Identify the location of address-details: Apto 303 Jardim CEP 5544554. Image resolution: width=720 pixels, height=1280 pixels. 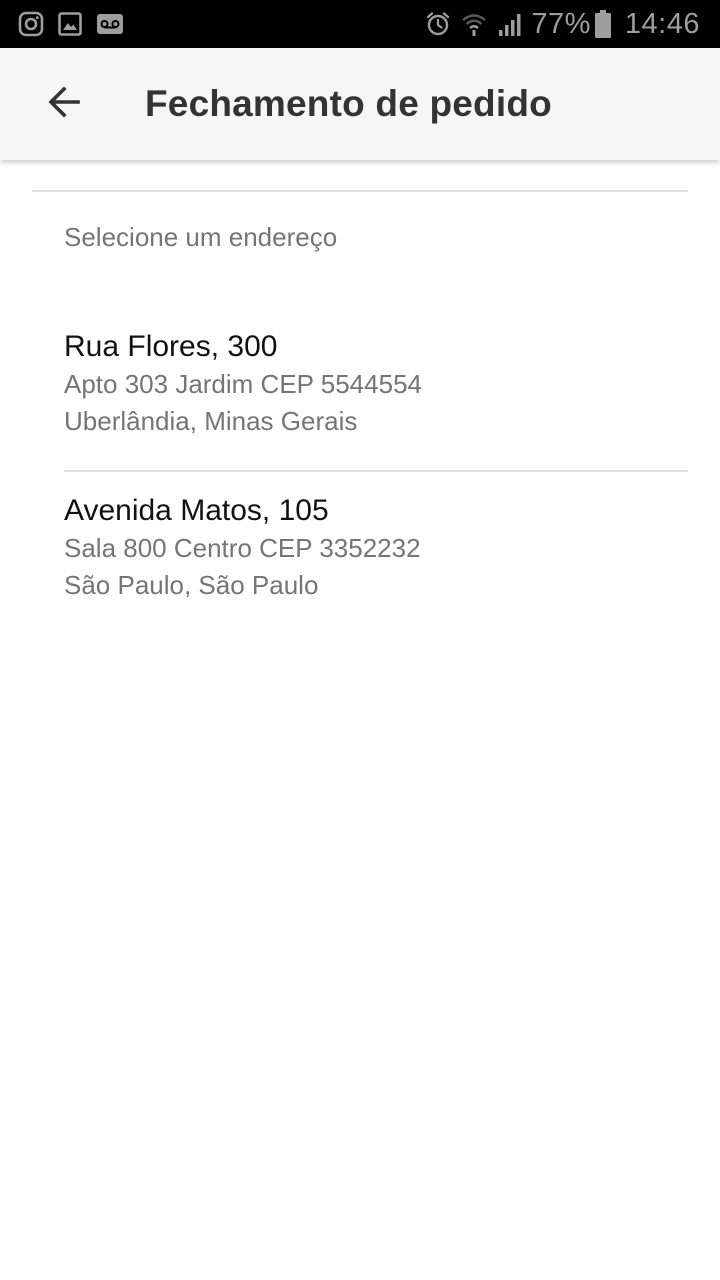
(243, 384).